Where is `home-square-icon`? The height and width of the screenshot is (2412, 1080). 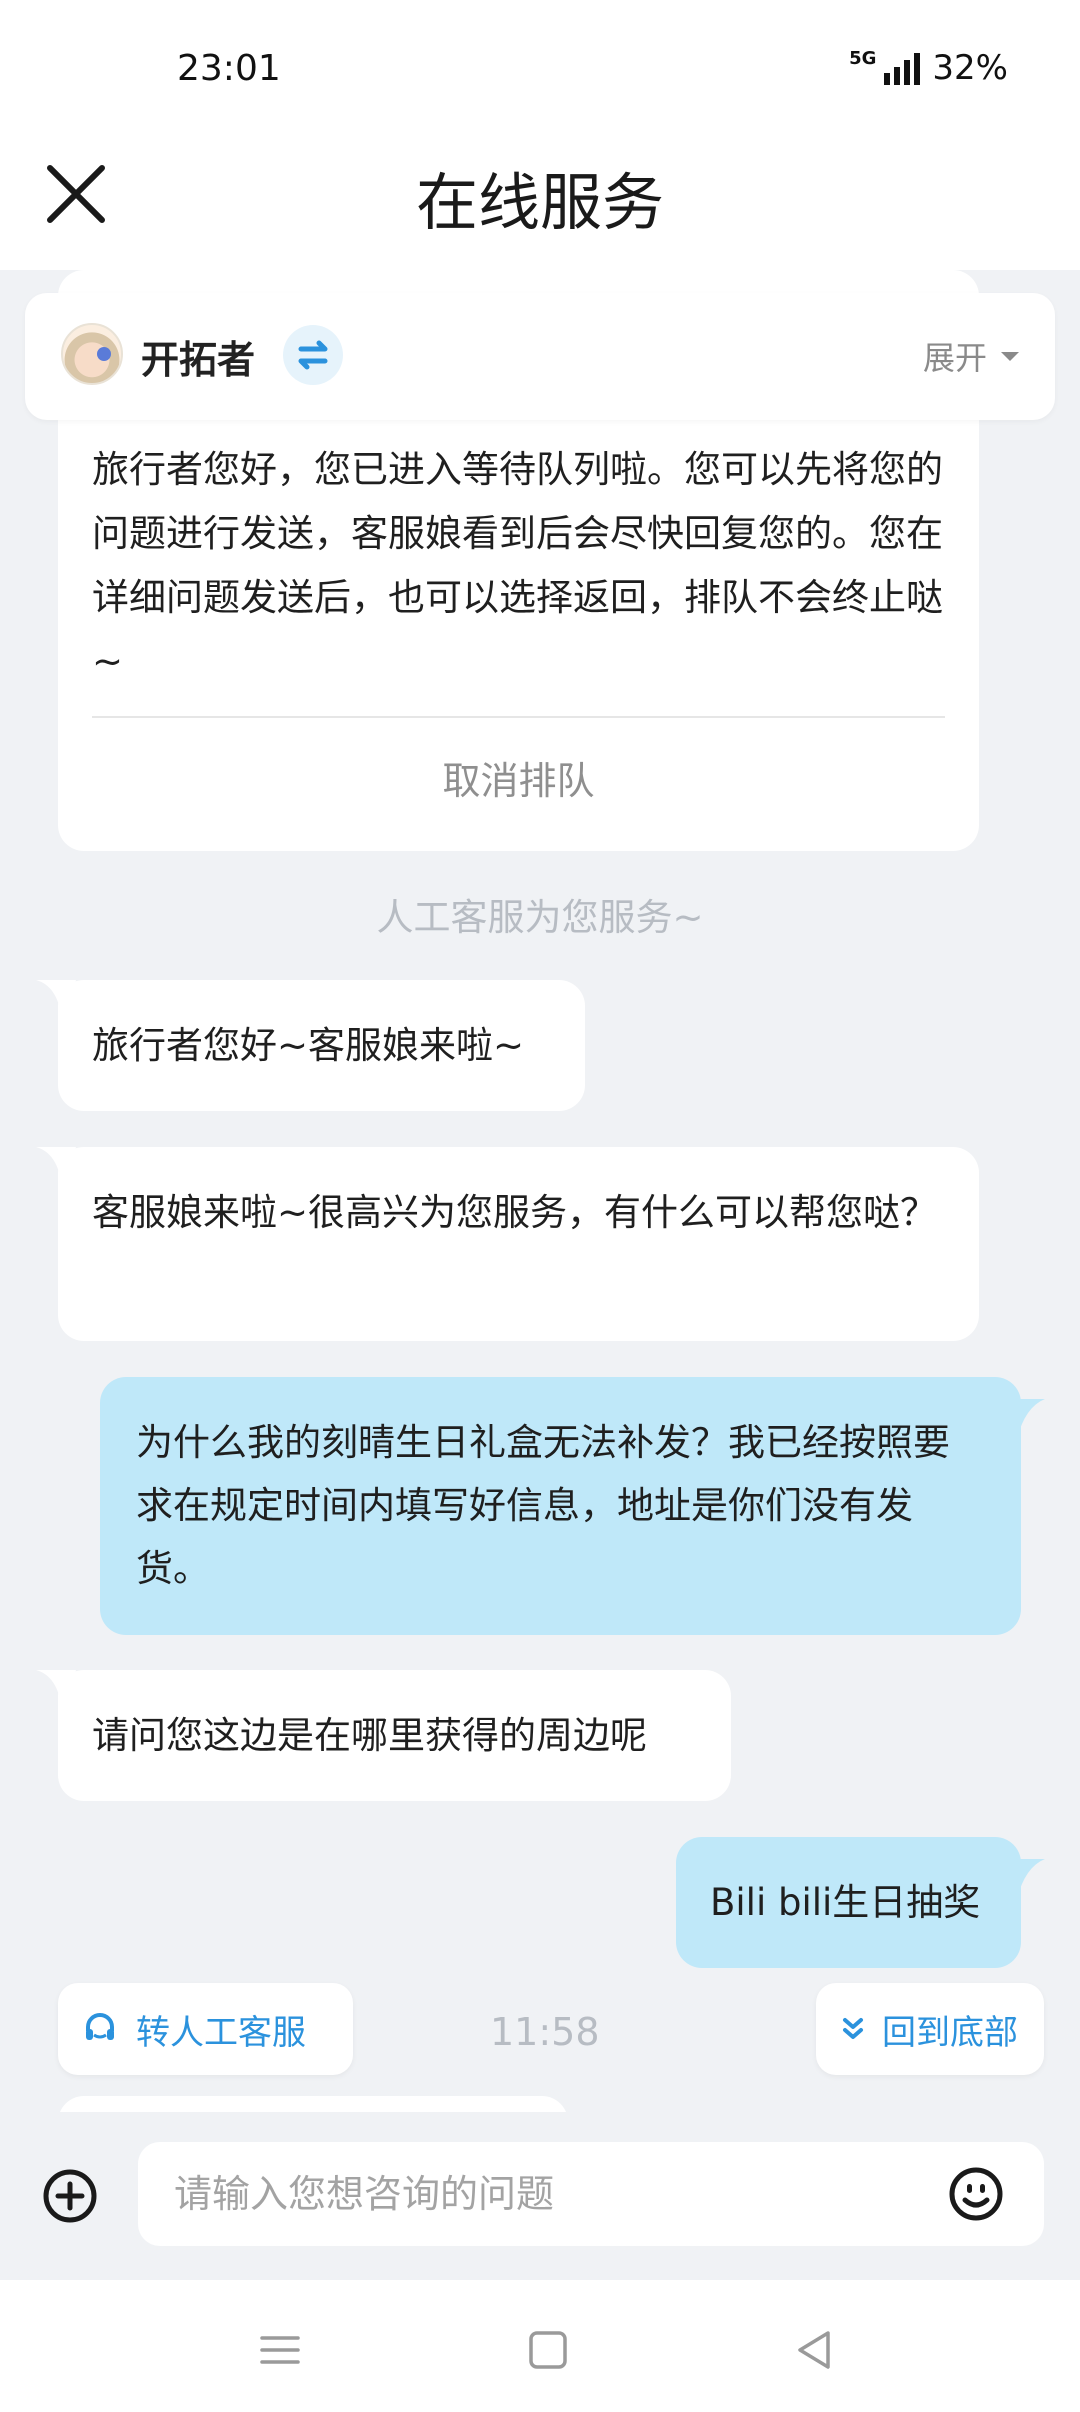
home-square-icon is located at coordinates (548, 2350).